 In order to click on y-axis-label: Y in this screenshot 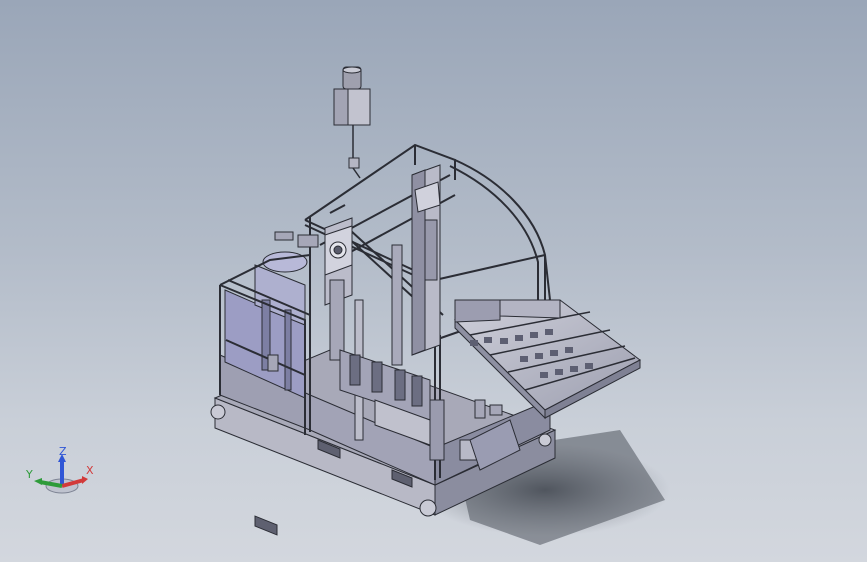, I will do `click(29, 474)`.